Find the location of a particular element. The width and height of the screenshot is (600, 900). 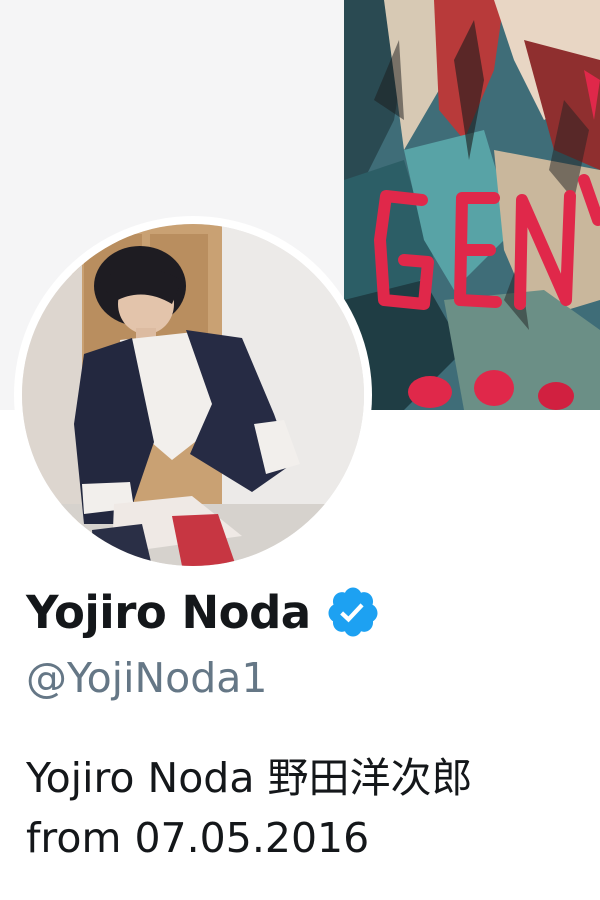

profile-bio: Yojiro Noda 野田洋次郎 from 07.05.2016 is located at coordinates (311, 808).